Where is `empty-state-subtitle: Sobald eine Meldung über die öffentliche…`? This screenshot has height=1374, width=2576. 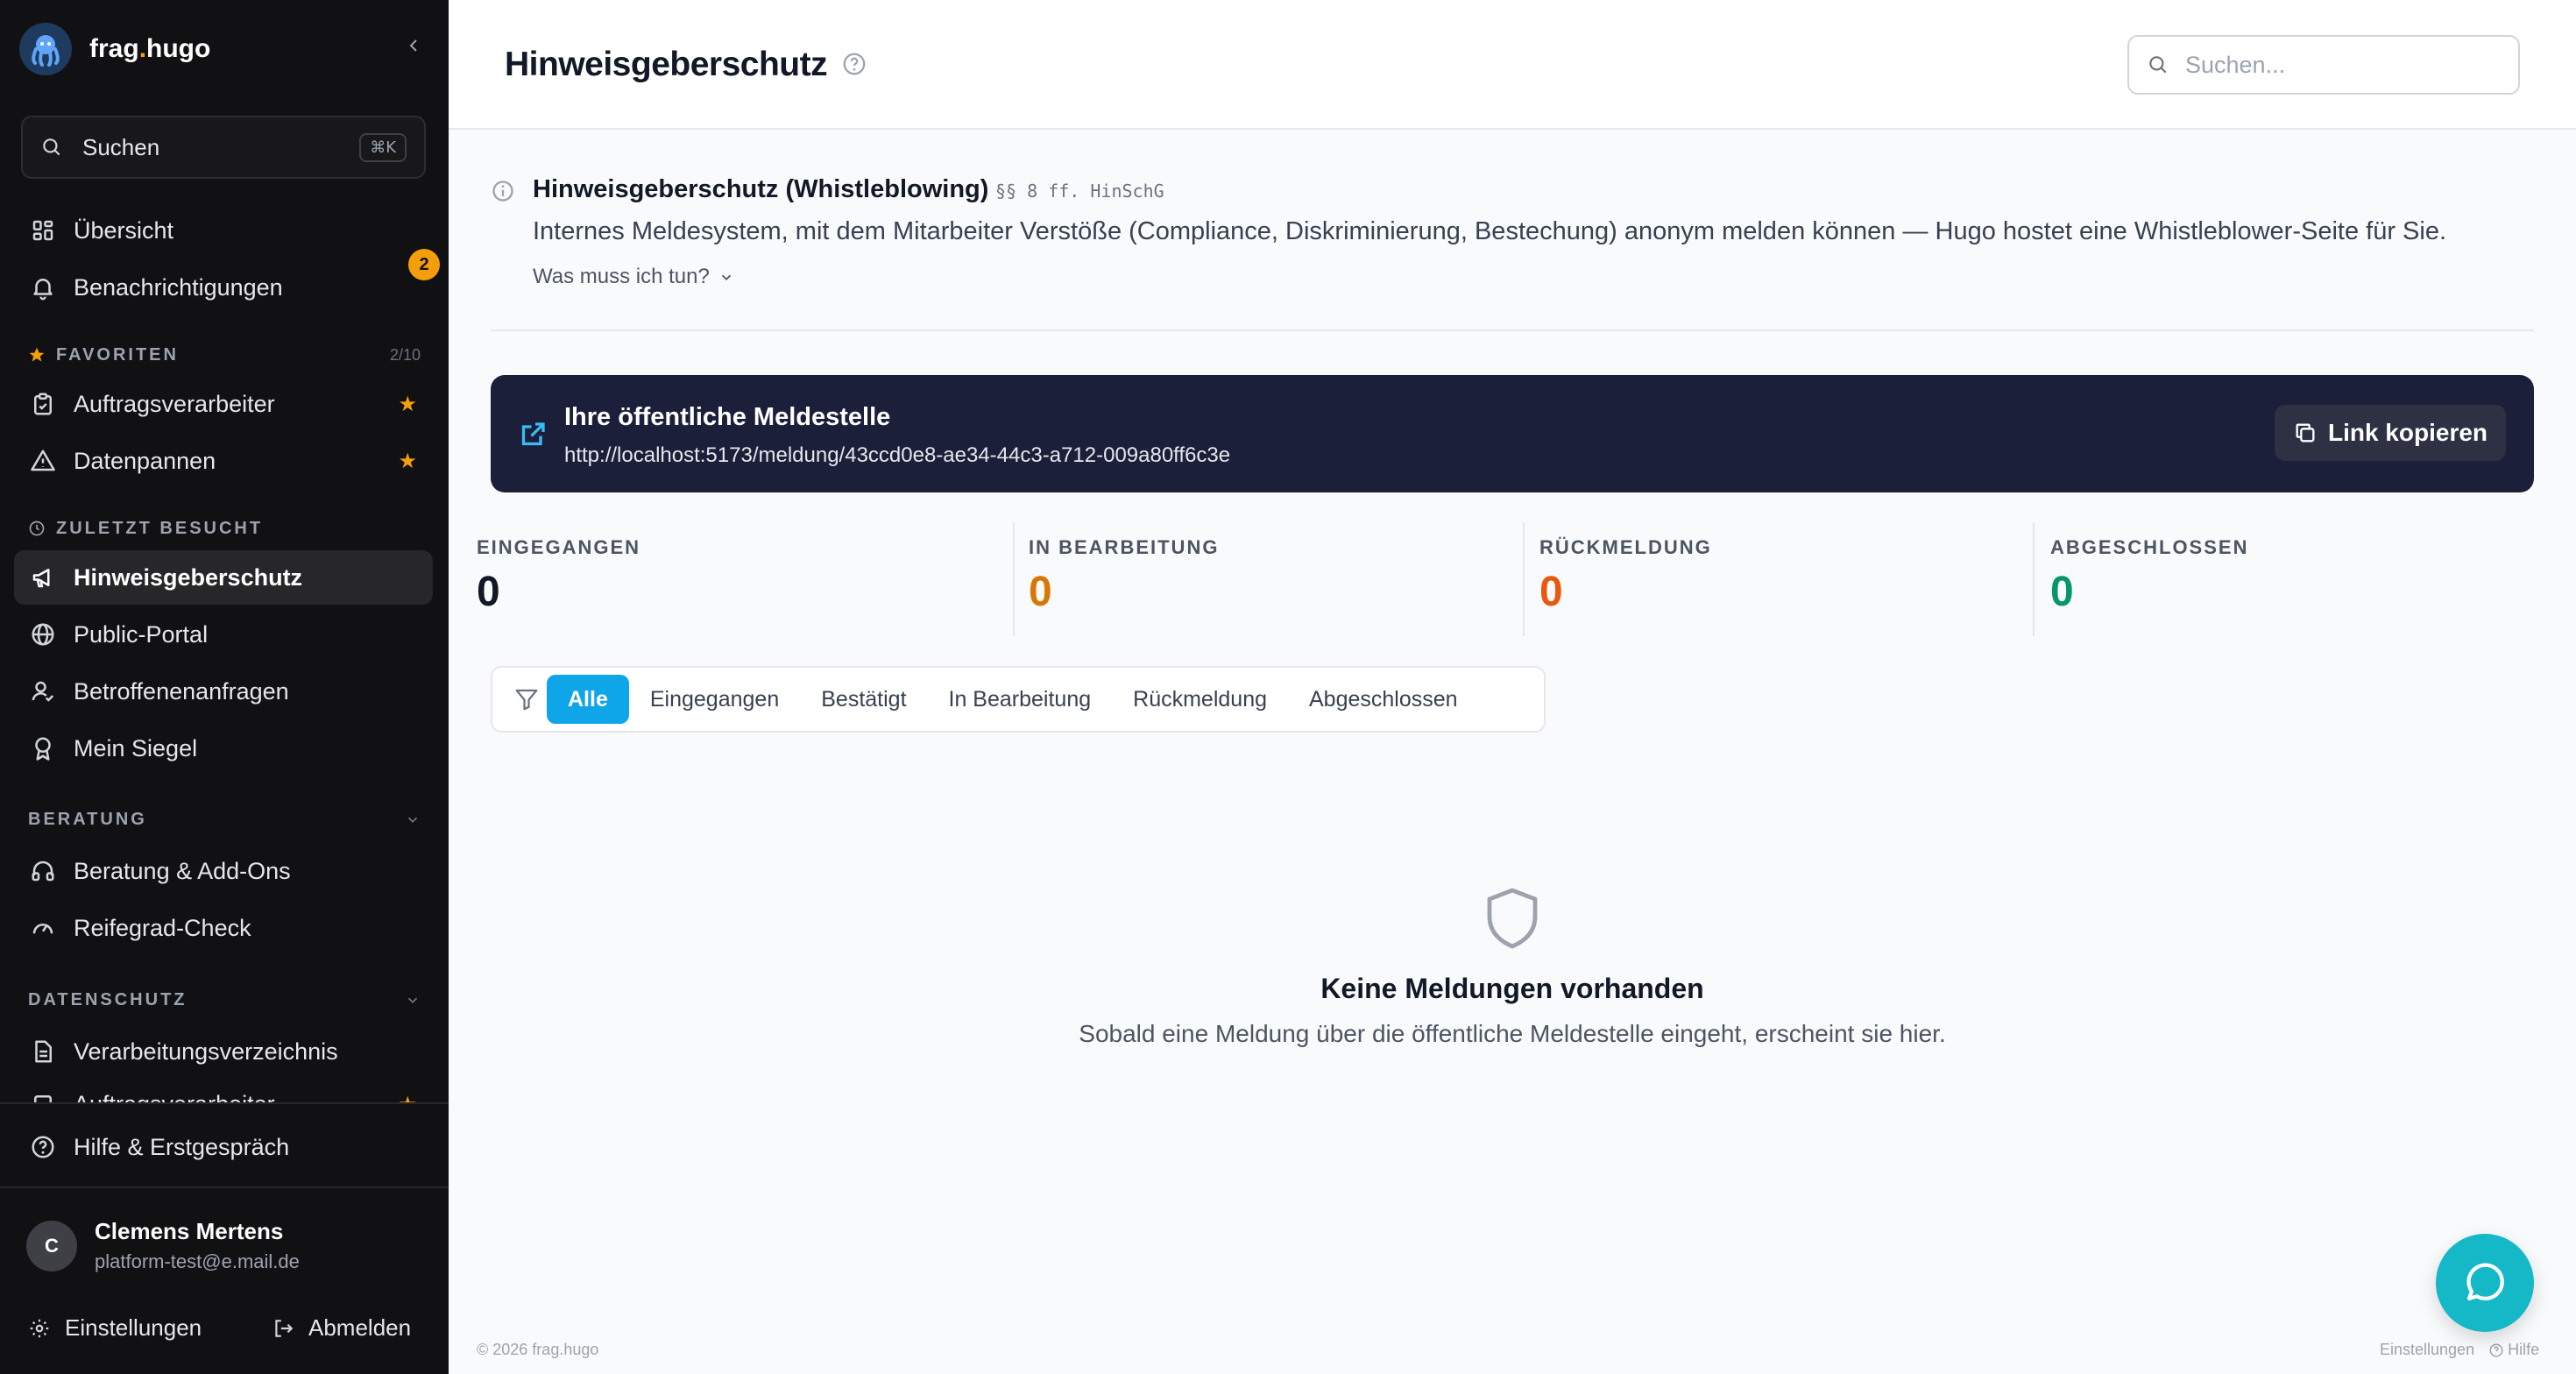
empty-state-subtitle: Sobald eine Meldung über die öffentliche… is located at coordinates (1512, 1033).